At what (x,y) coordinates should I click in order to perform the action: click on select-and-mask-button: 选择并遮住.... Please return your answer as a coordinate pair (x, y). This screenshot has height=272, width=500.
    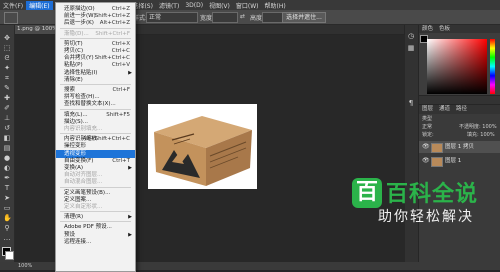
    Looking at the image, I should click on (304, 17).